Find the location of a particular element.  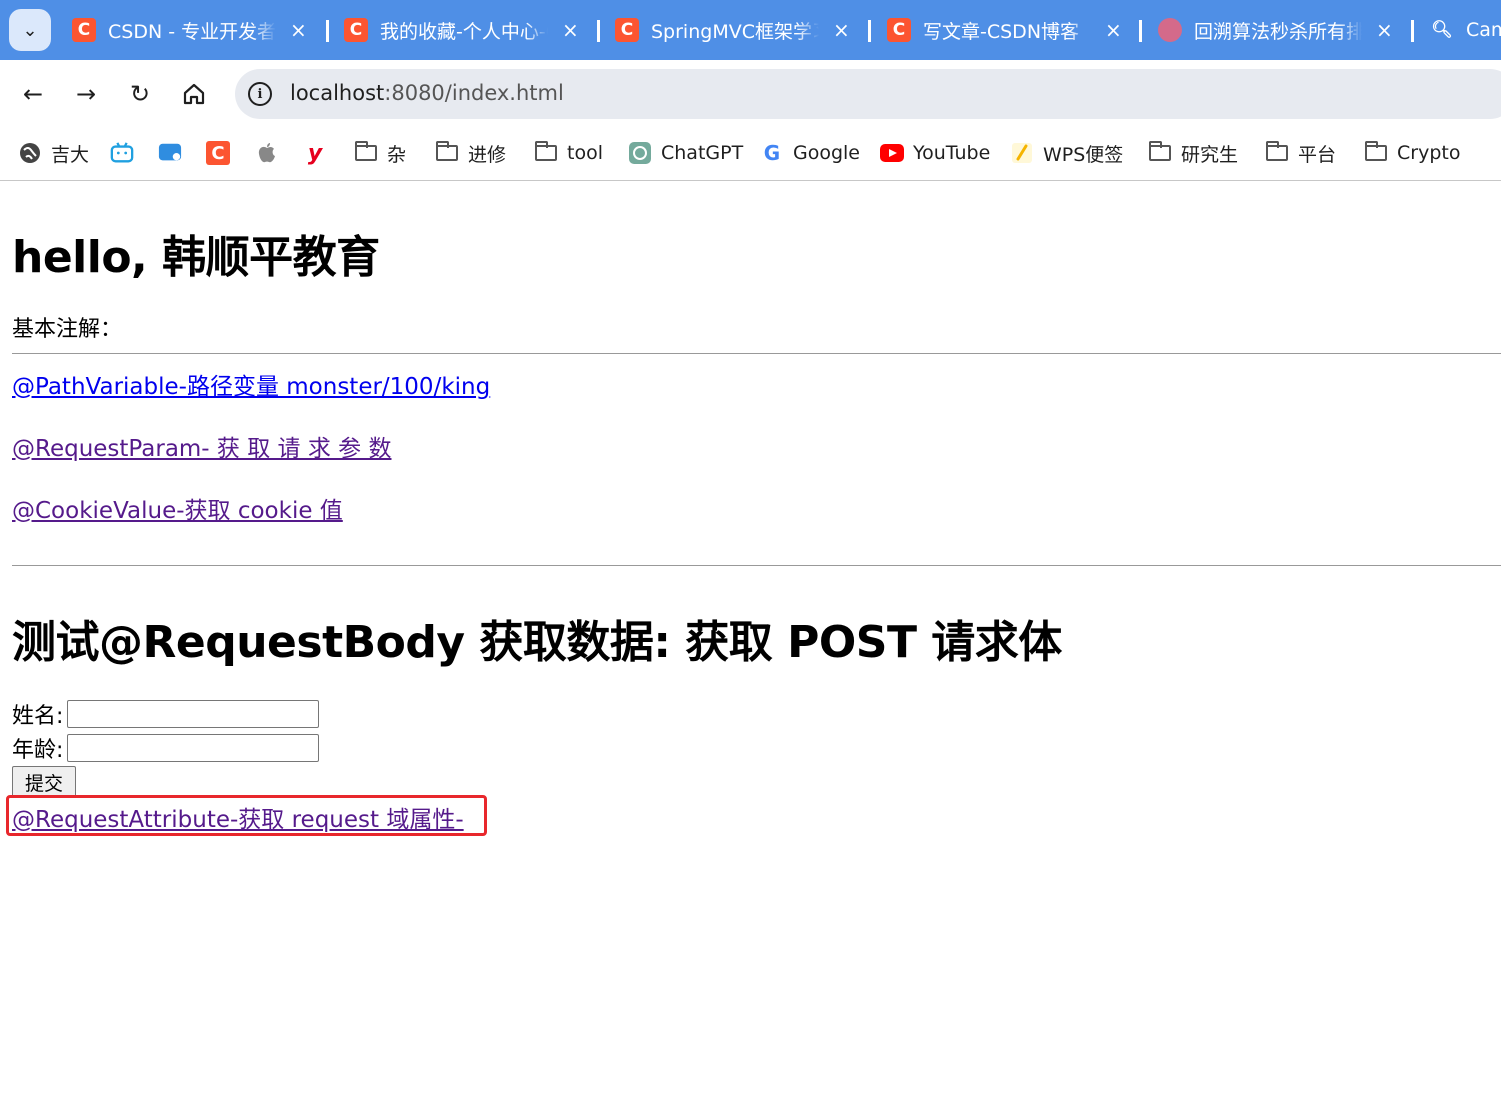

arrow-right-icon: → is located at coordinates (86, 94).